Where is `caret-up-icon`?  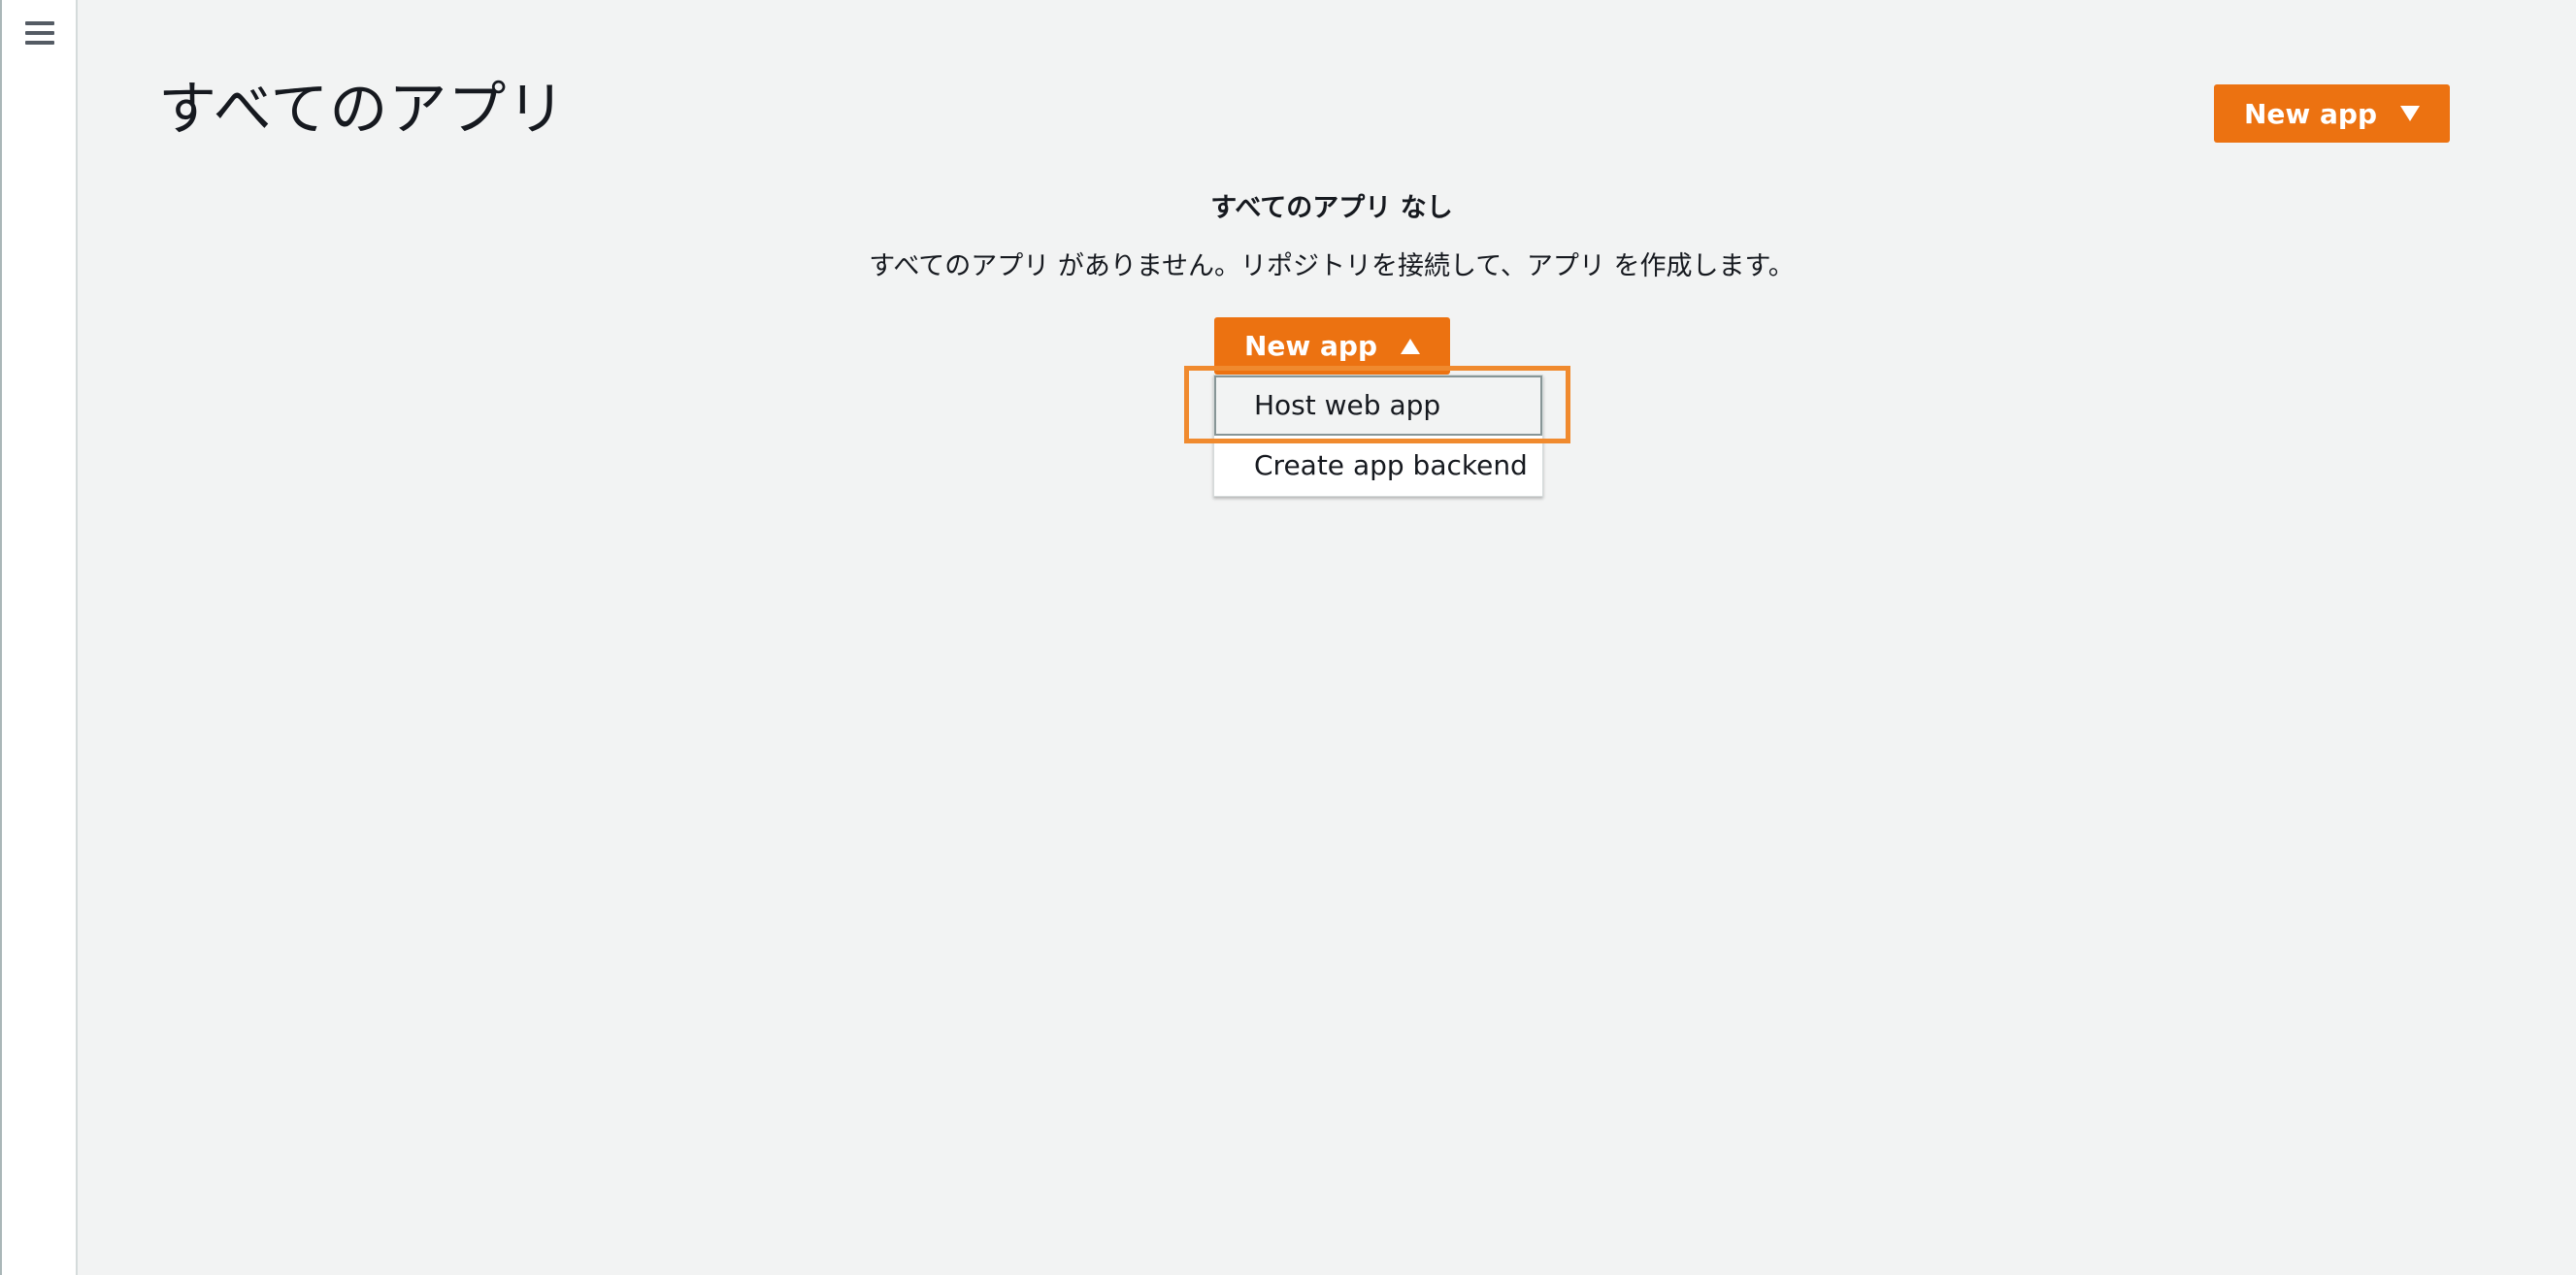 caret-up-icon is located at coordinates (1411, 346).